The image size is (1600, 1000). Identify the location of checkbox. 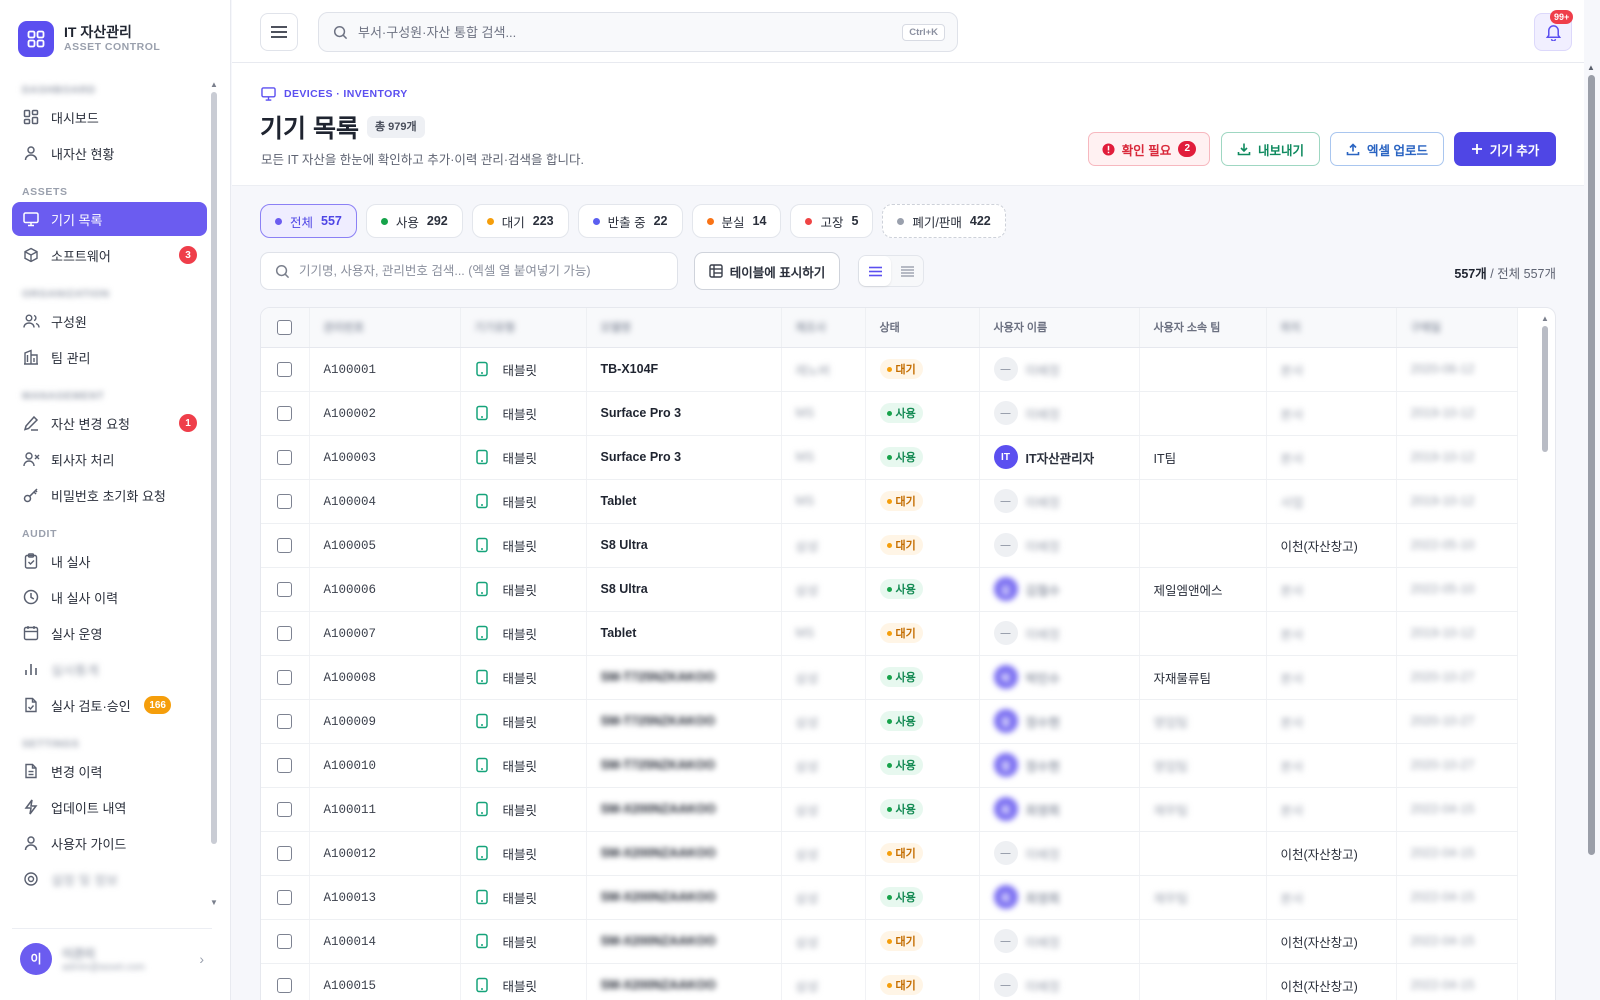
(285, 327).